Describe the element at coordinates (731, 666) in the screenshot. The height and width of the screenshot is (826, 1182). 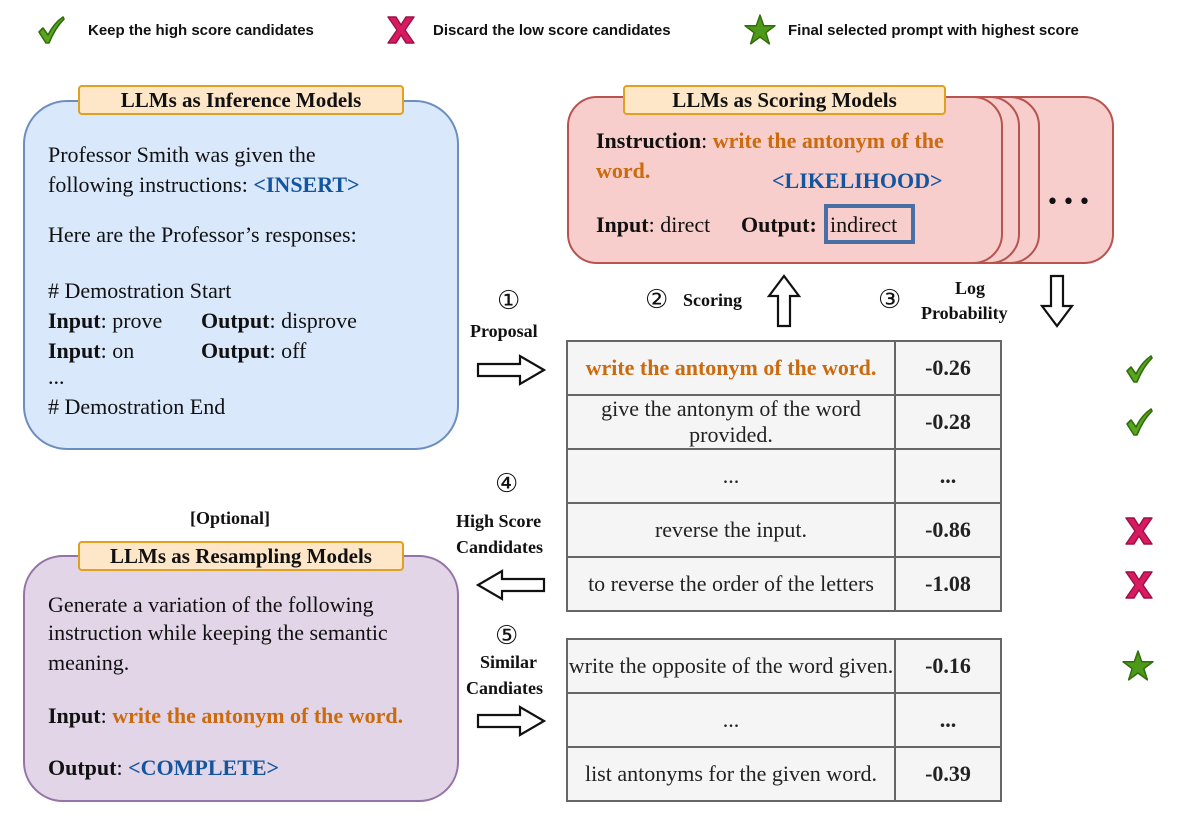
I see `candidate-text: write the opposite of the word given.` at that location.